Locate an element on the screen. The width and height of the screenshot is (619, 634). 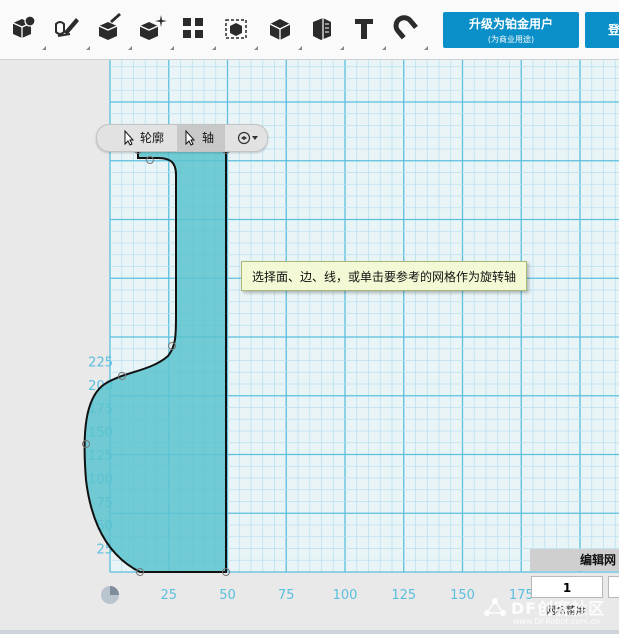
grouping-icon is located at coordinates (238, 30).